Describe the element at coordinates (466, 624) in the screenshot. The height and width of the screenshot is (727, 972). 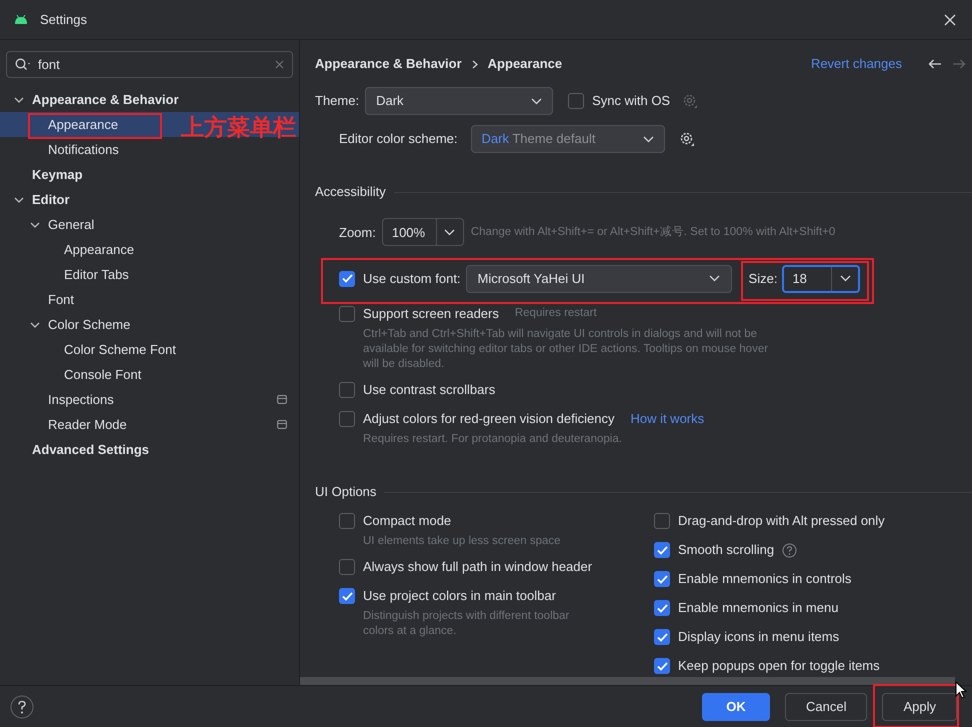
I see `option-description: Distinguish projects with different toolbar colors at a glance.` at that location.